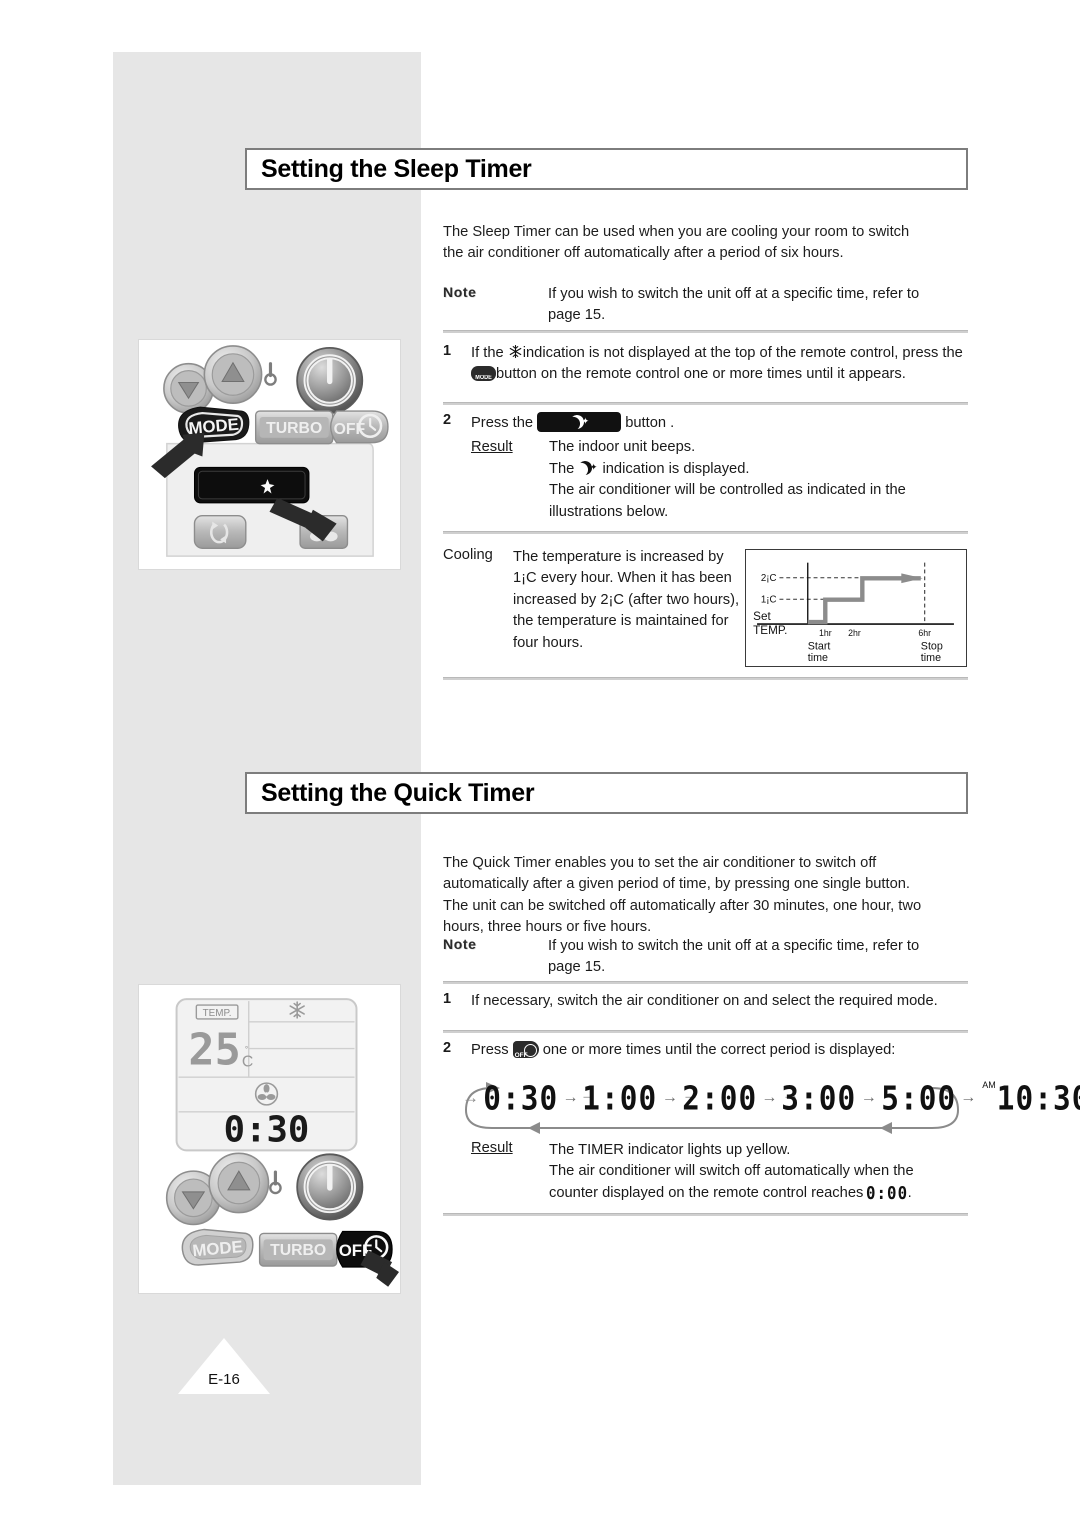 This screenshot has height=1528, width=1080. What do you see at coordinates (515, 351) in the screenshot?
I see `snowflake-icon` at bounding box center [515, 351].